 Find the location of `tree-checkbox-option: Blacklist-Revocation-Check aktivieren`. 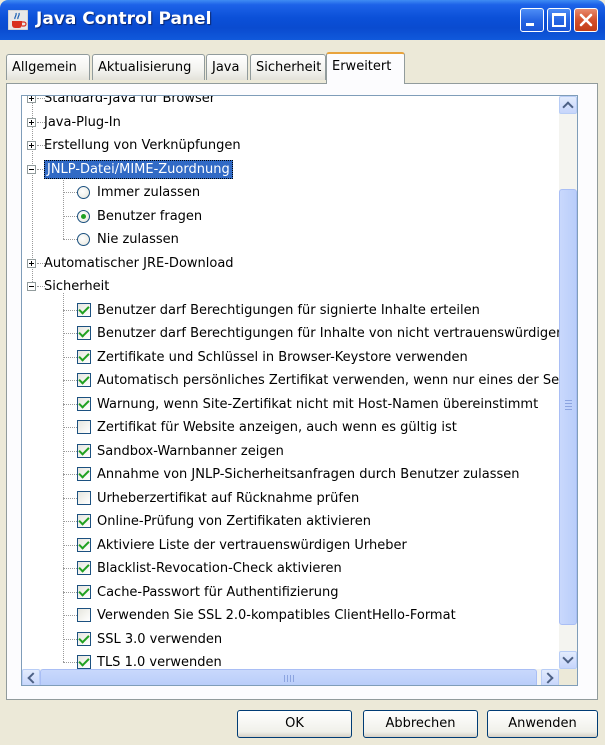

tree-checkbox-option: Blacklist-Revocation-Check aktivieren is located at coordinates (290, 568).